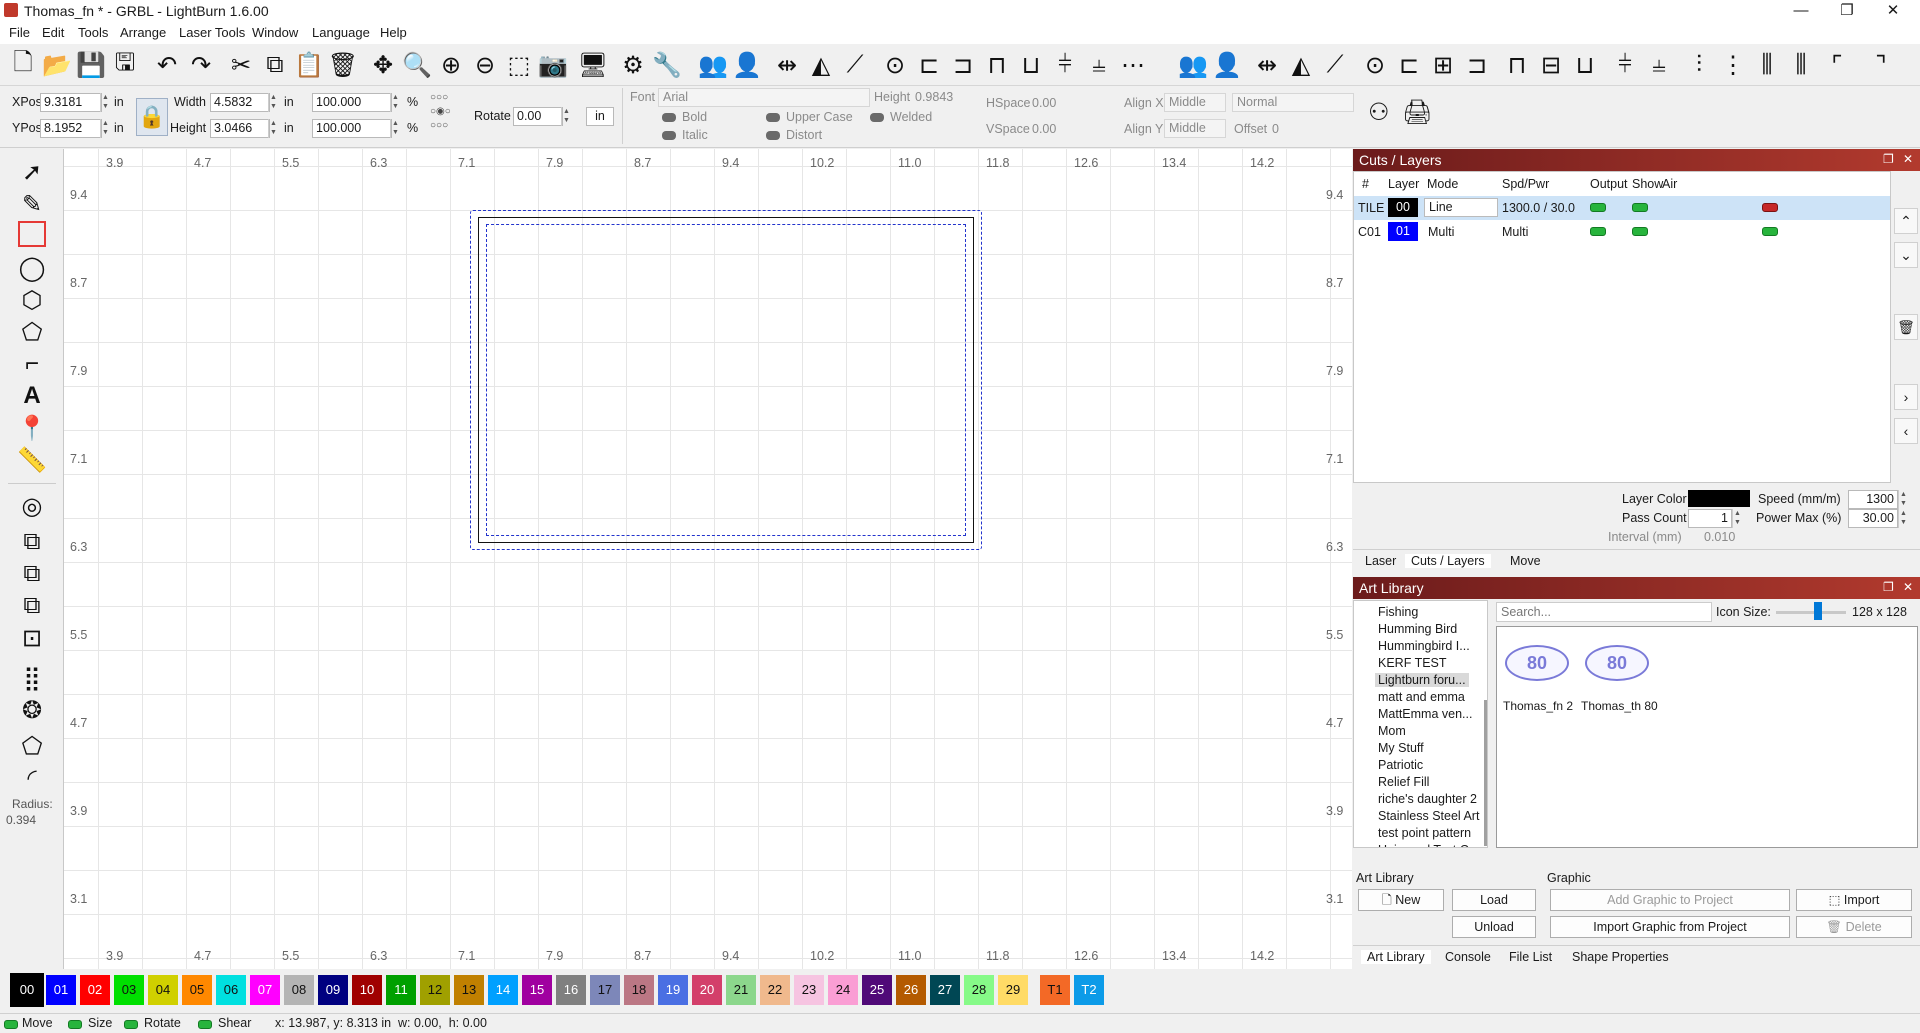 The image size is (1920, 1033). Describe the element at coordinates (32, 506) in the screenshot. I see `offset-icon: ◎` at that location.